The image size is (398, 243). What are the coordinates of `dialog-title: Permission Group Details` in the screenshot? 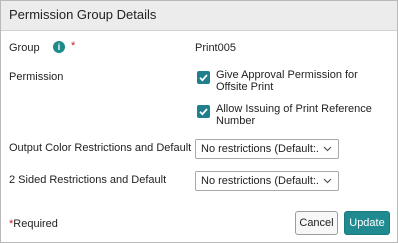 It's located at (83, 14).